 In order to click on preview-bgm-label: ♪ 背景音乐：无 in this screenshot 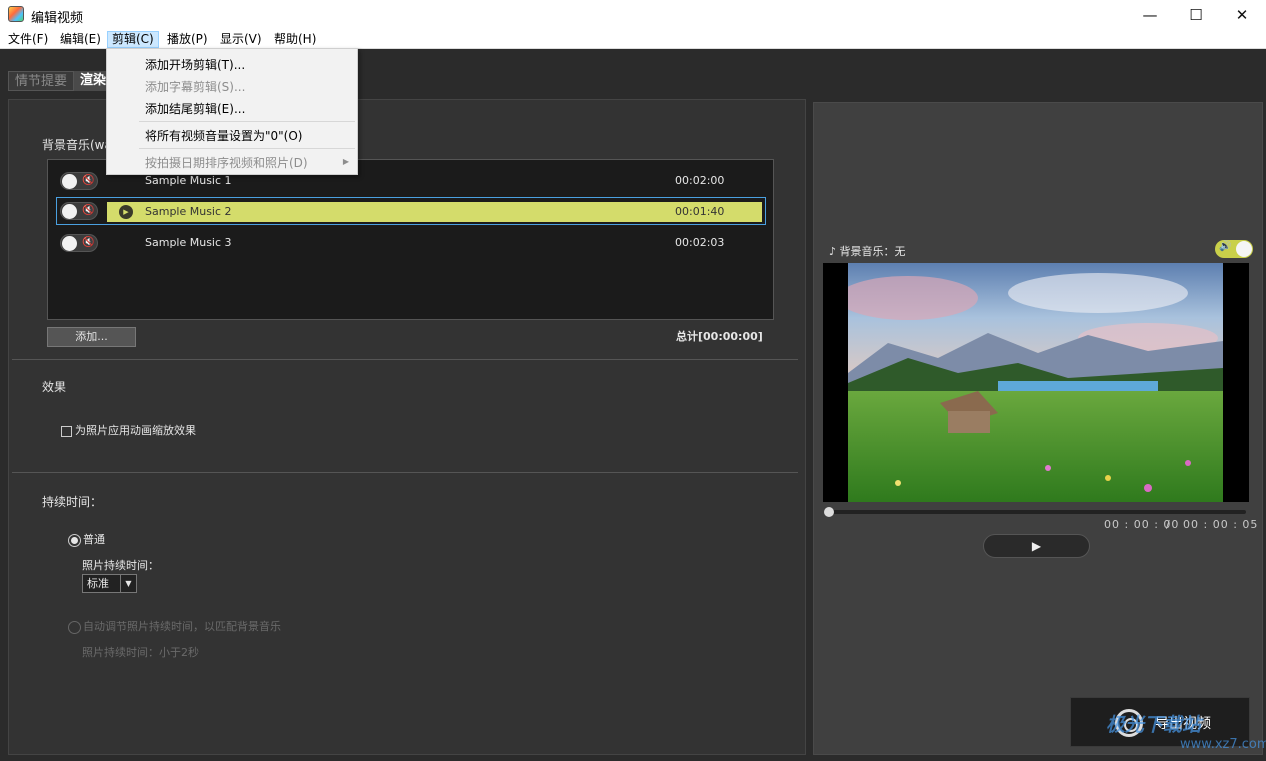, I will do `click(867, 251)`.